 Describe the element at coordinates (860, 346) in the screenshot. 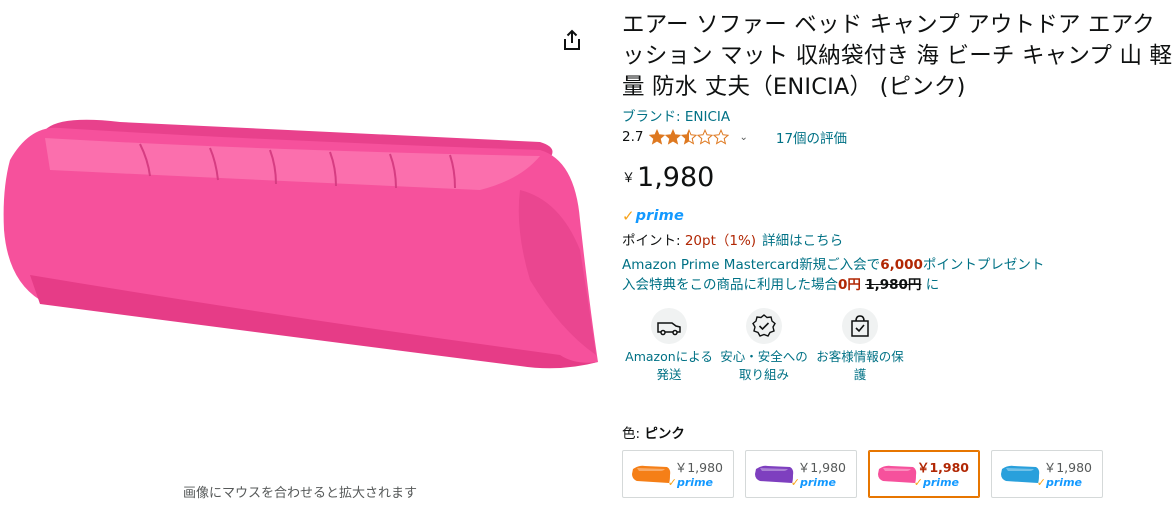

I see `trust-privacy: お客様情報の保護` at that location.